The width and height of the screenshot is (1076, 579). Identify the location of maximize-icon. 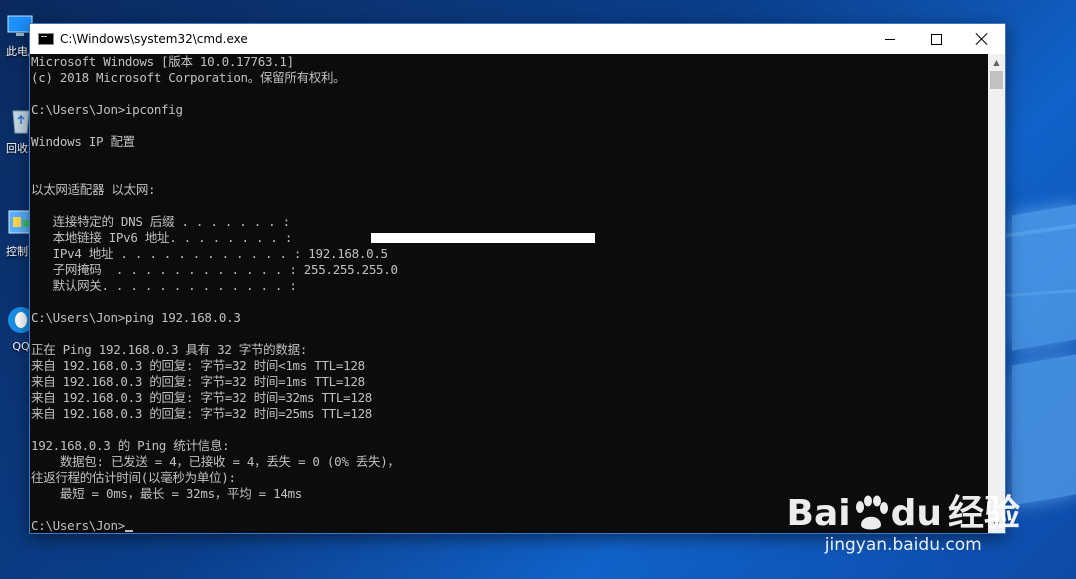
(936, 39).